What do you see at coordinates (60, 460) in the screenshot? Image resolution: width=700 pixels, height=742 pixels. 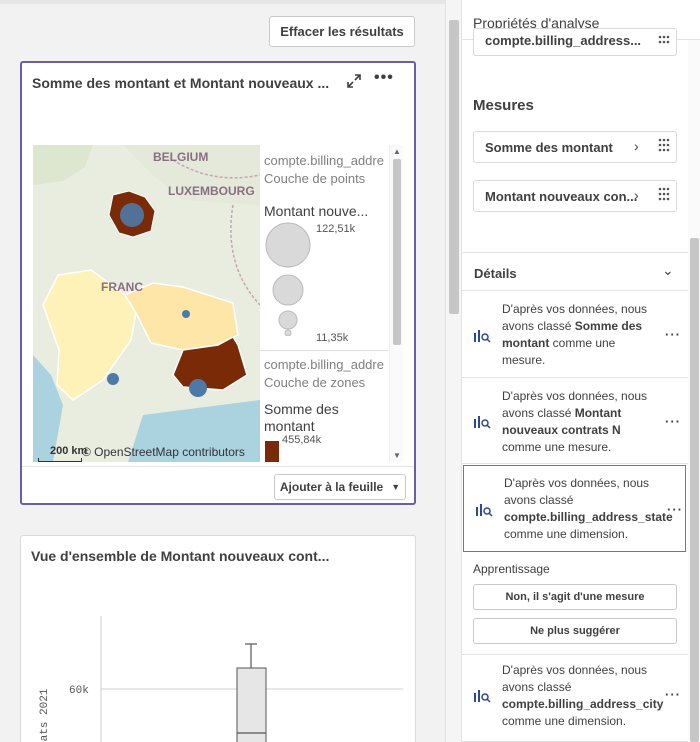 I see `map-scale-bar` at bounding box center [60, 460].